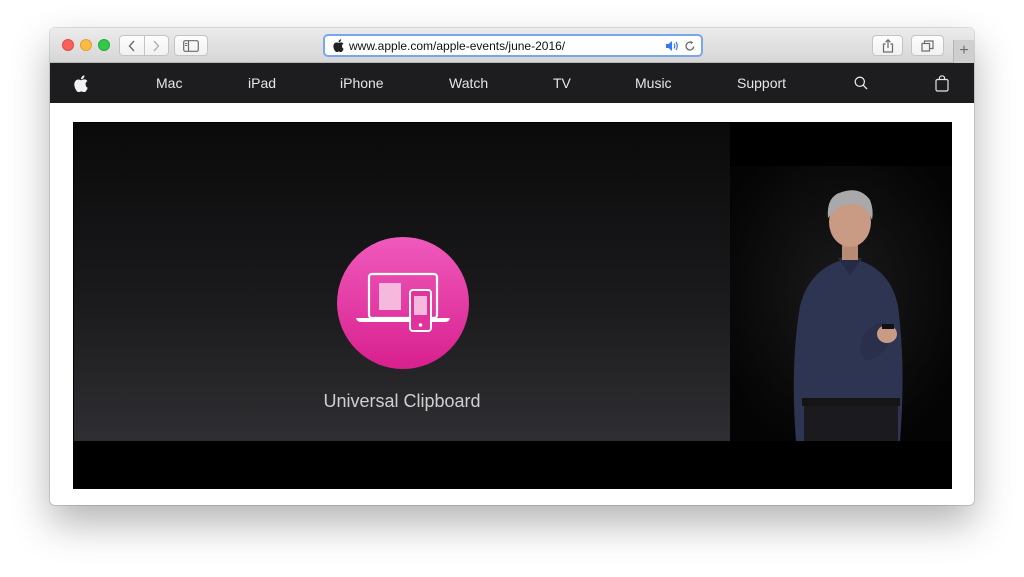 The width and height of the screenshot is (1024, 577). Describe the element at coordinates (402, 401) in the screenshot. I see `slide-title: Universal Clipboard` at that location.